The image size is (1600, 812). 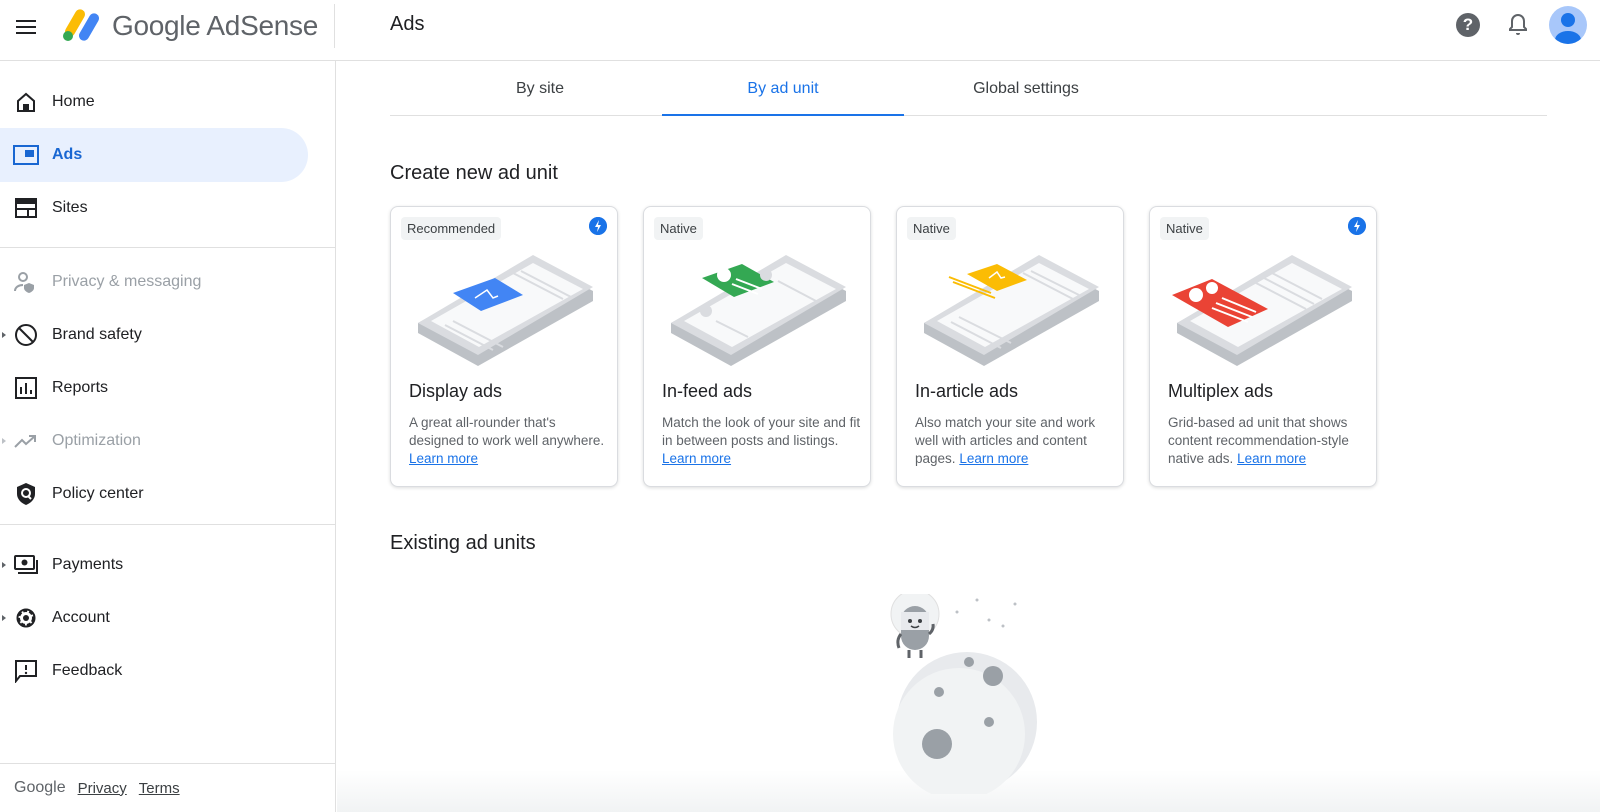 What do you see at coordinates (154, 335) in the screenshot?
I see `sidebar-item-brand-safety: Brand safety` at bounding box center [154, 335].